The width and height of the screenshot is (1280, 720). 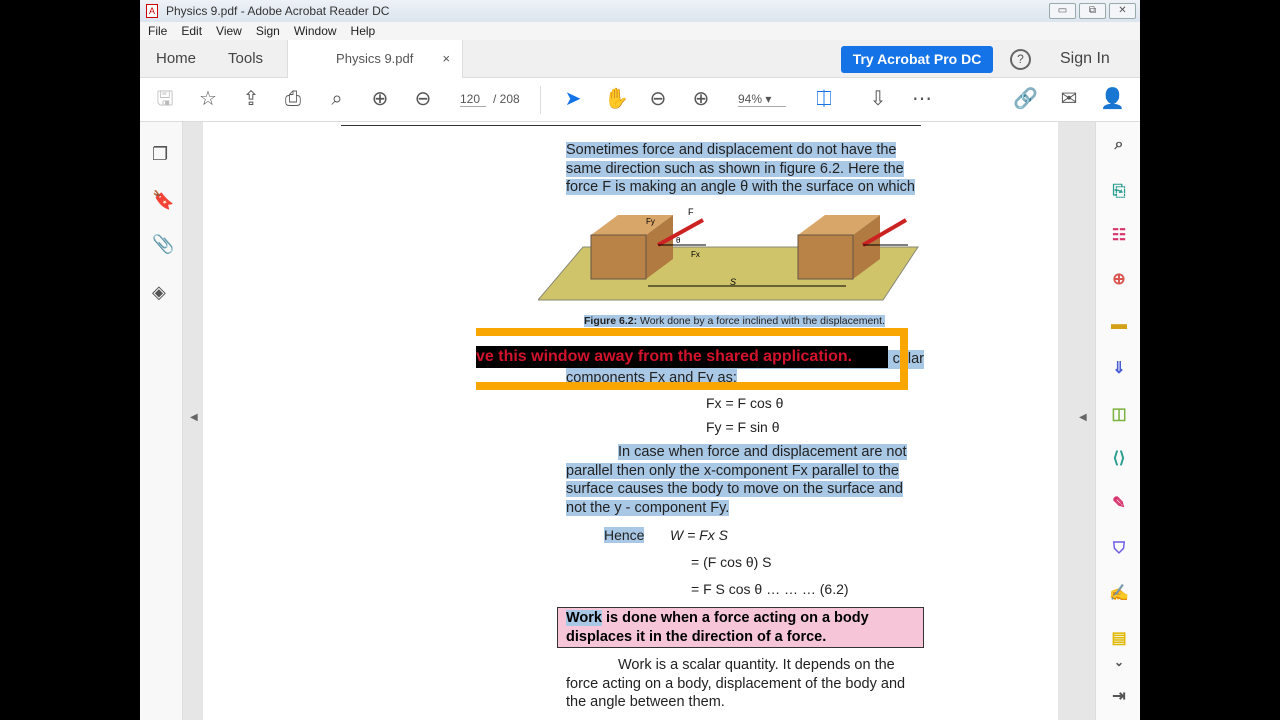 I want to click on share-link-icon: 🔗, so click(x=1025, y=99).